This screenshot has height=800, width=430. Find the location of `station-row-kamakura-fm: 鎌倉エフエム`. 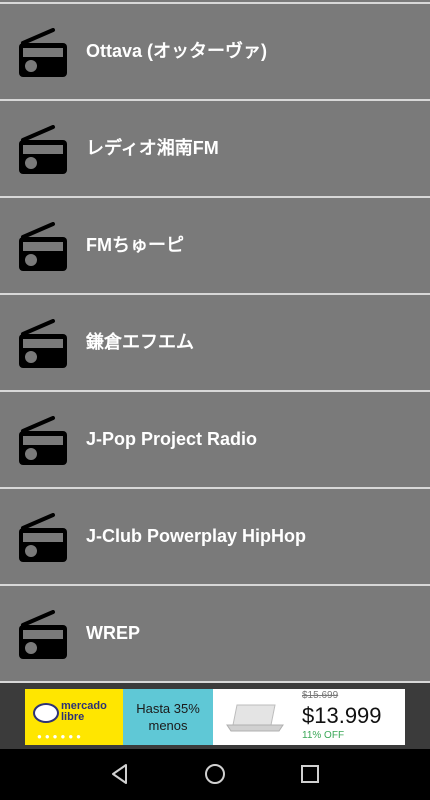

station-row-kamakura-fm: 鎌倉エフエム is located at coordinates (215, 343).